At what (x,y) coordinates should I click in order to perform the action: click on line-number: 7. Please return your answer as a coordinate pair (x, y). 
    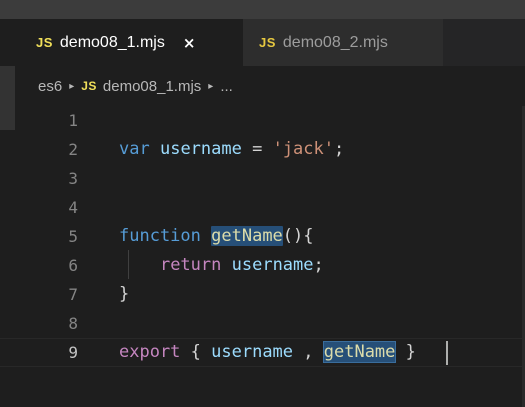
    Looking at the image, I should click on (73, 294).